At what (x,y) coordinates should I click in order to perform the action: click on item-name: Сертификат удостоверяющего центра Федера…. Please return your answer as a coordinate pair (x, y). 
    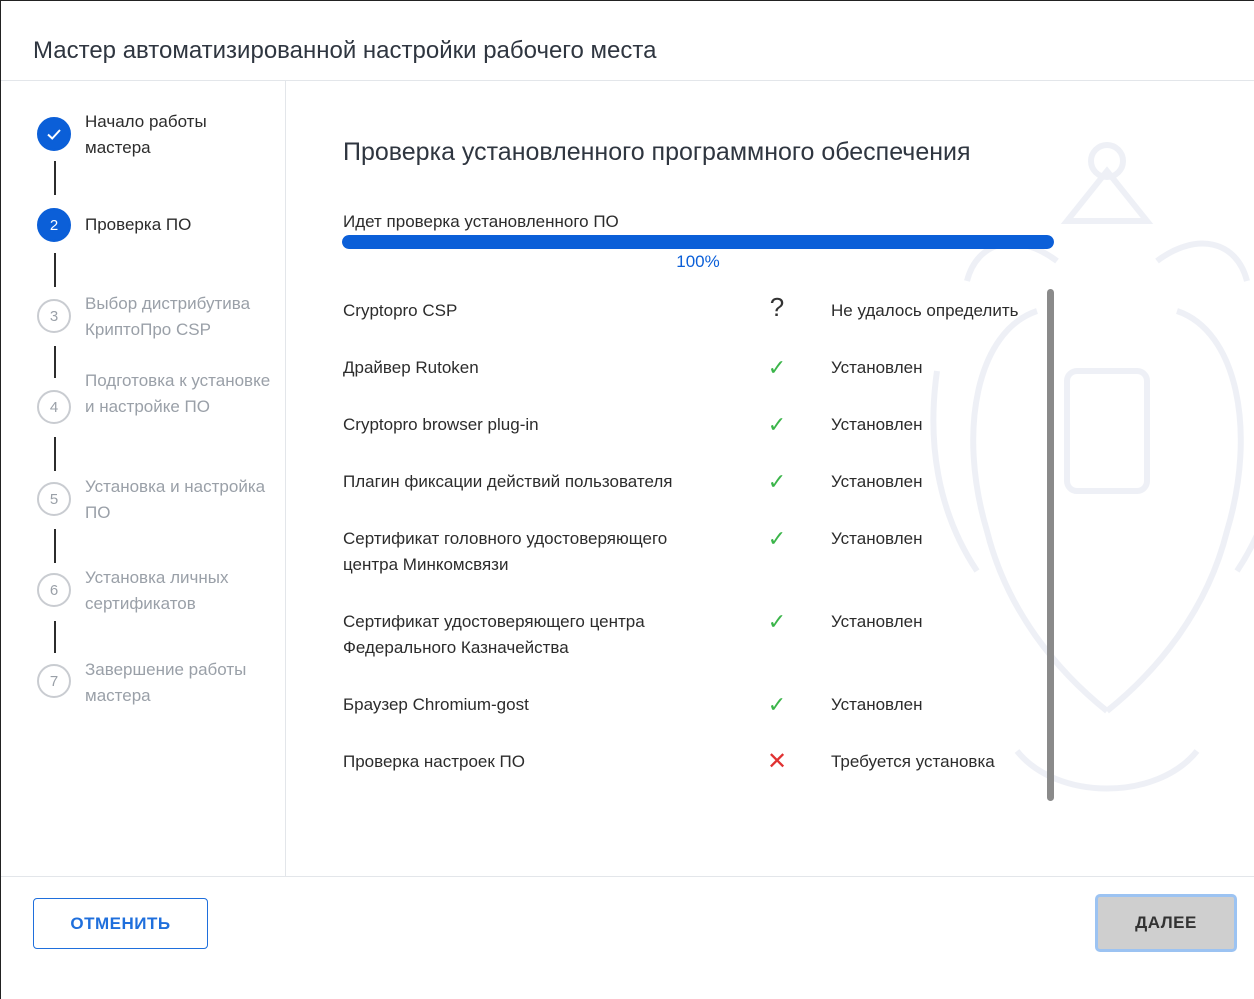
    Looking at the image, I should click on (494, 634).